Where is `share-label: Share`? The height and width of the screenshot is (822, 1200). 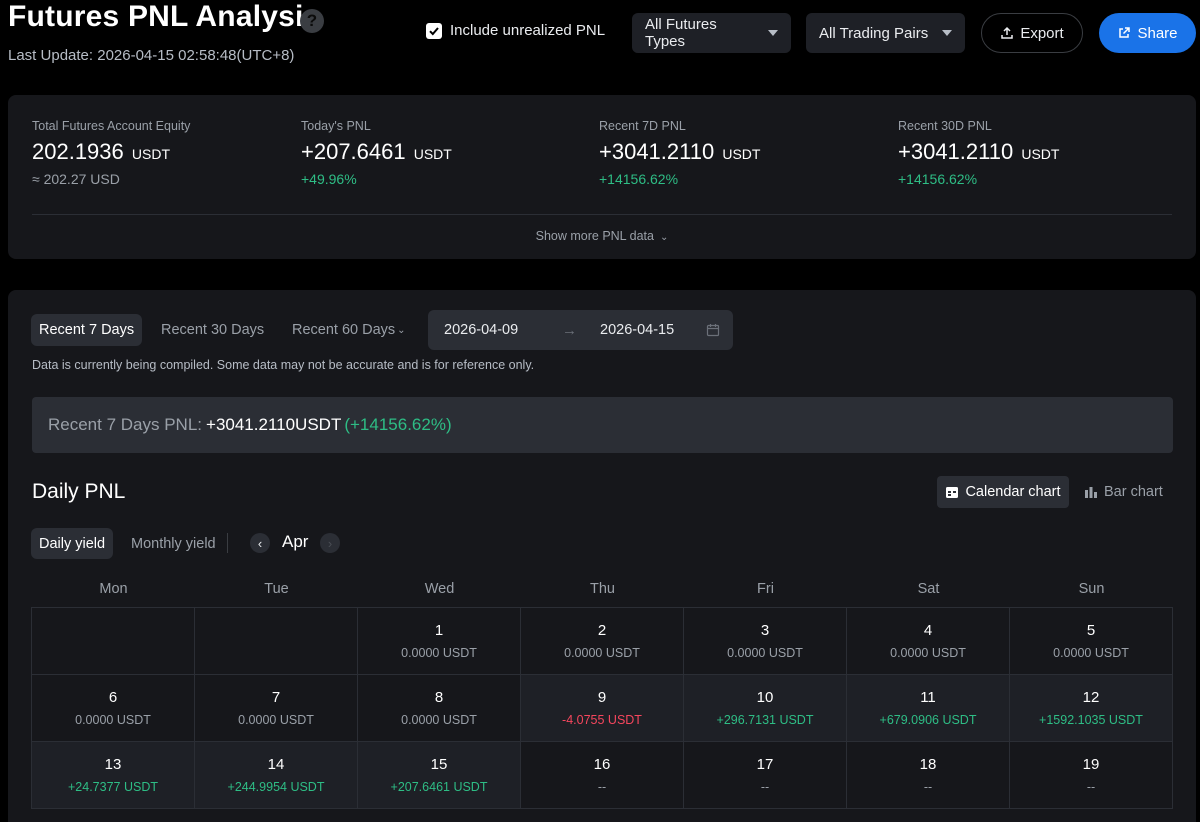
share-label: Share is located at coordinates (1157, 33).